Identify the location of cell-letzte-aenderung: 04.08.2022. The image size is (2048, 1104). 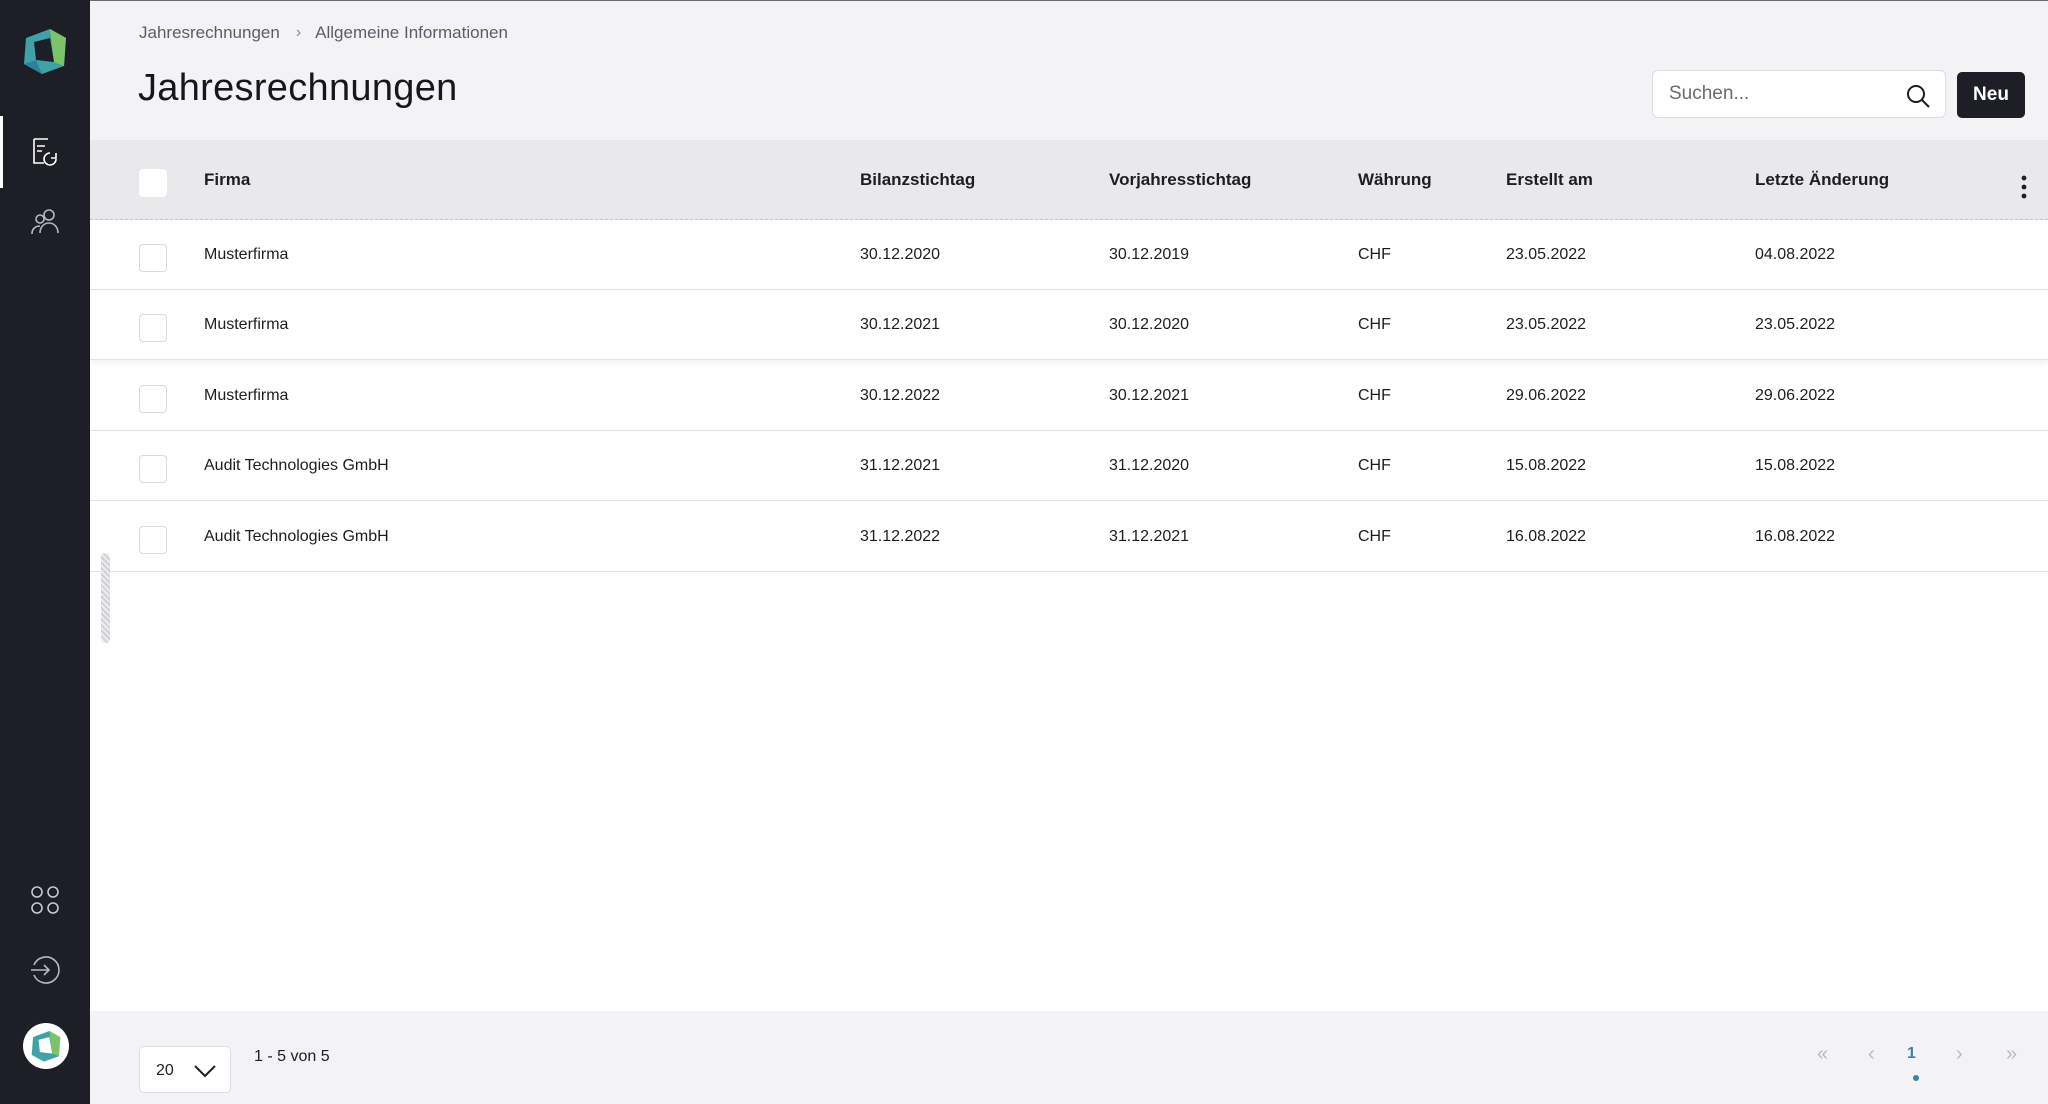
(1795, 254).